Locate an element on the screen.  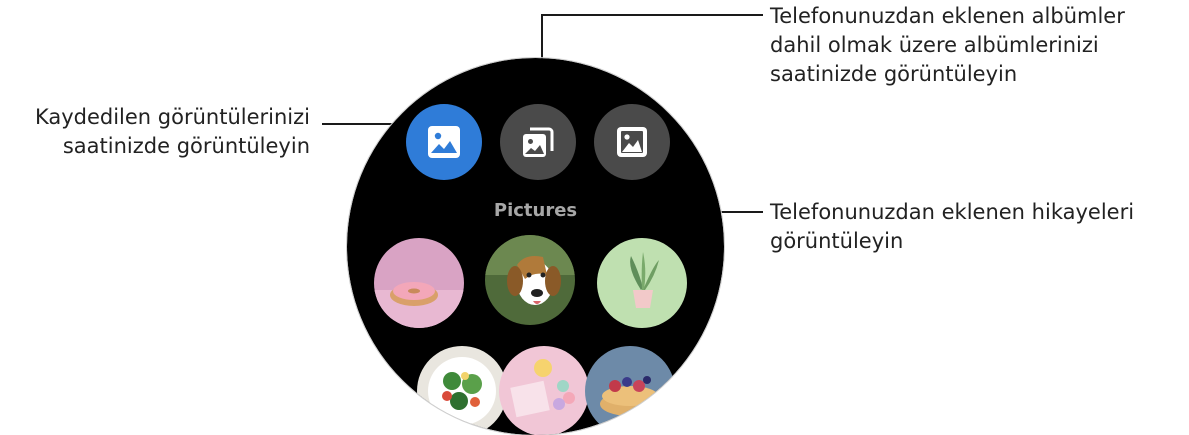
tab-stories is located at coordinates (632, 142).